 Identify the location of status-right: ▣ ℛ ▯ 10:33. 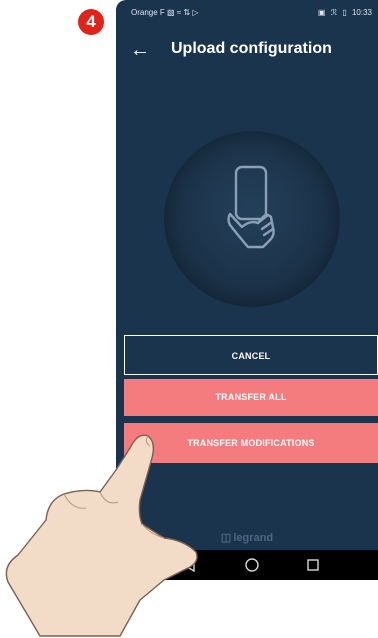
(343, 13).